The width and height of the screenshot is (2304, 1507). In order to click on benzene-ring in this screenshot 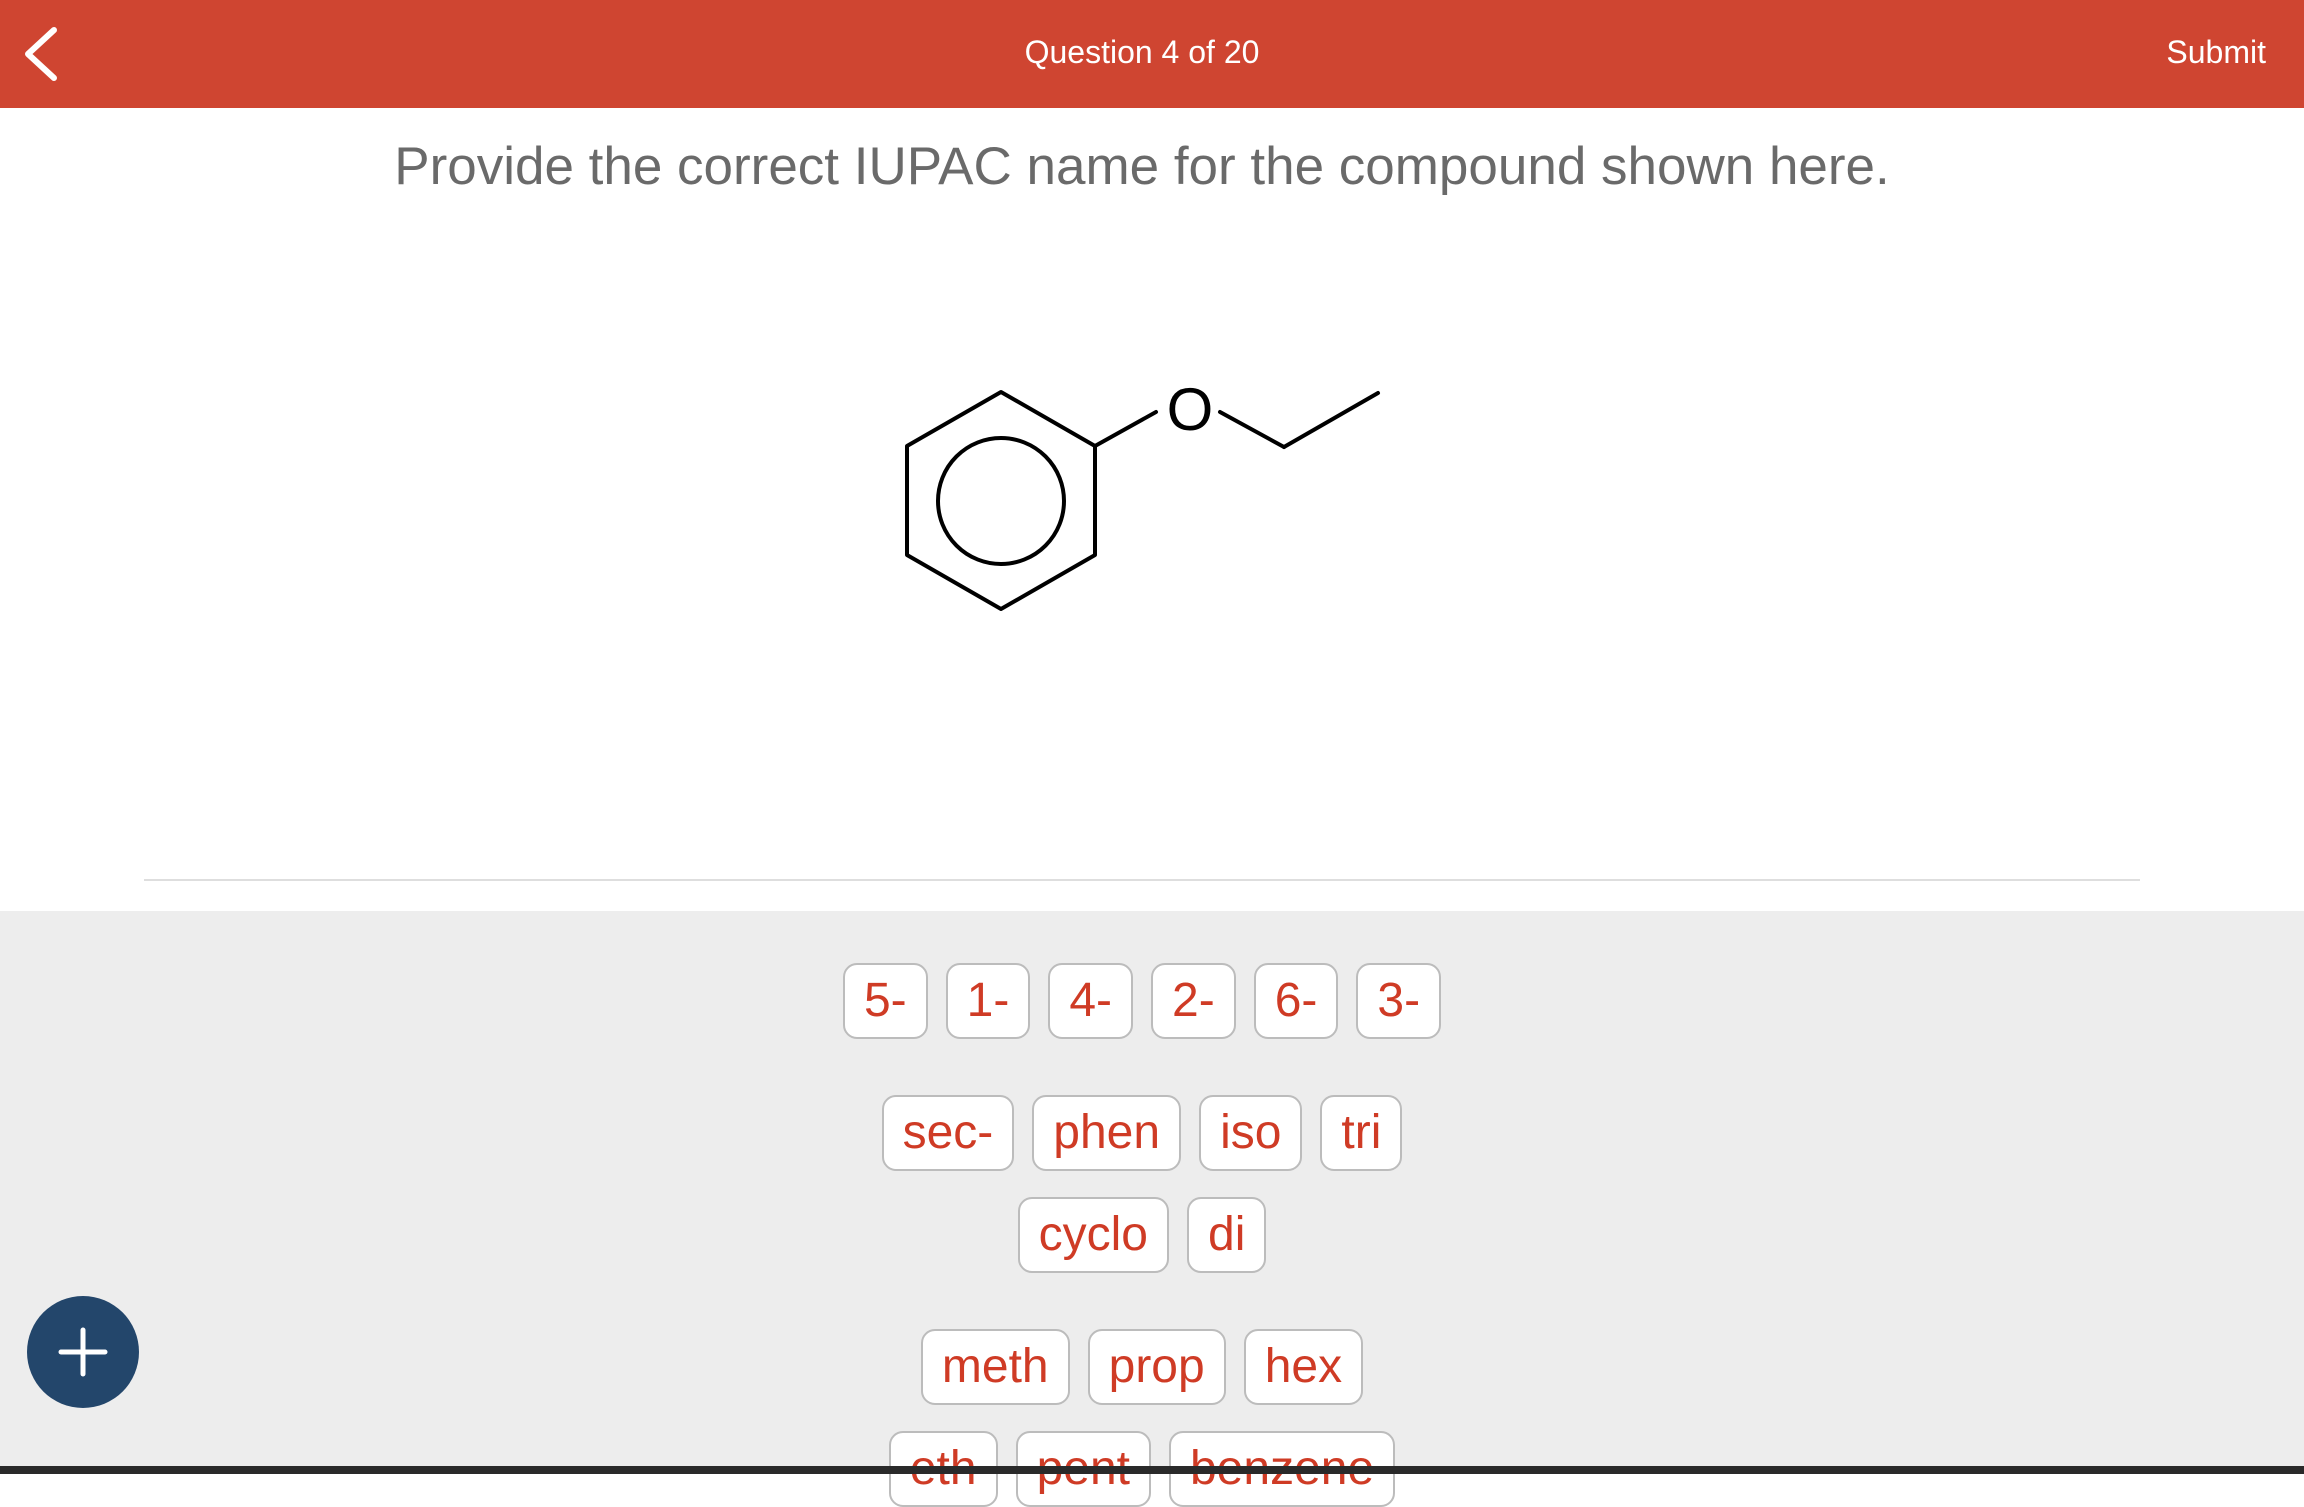, I will do `click(1001, 500)`.